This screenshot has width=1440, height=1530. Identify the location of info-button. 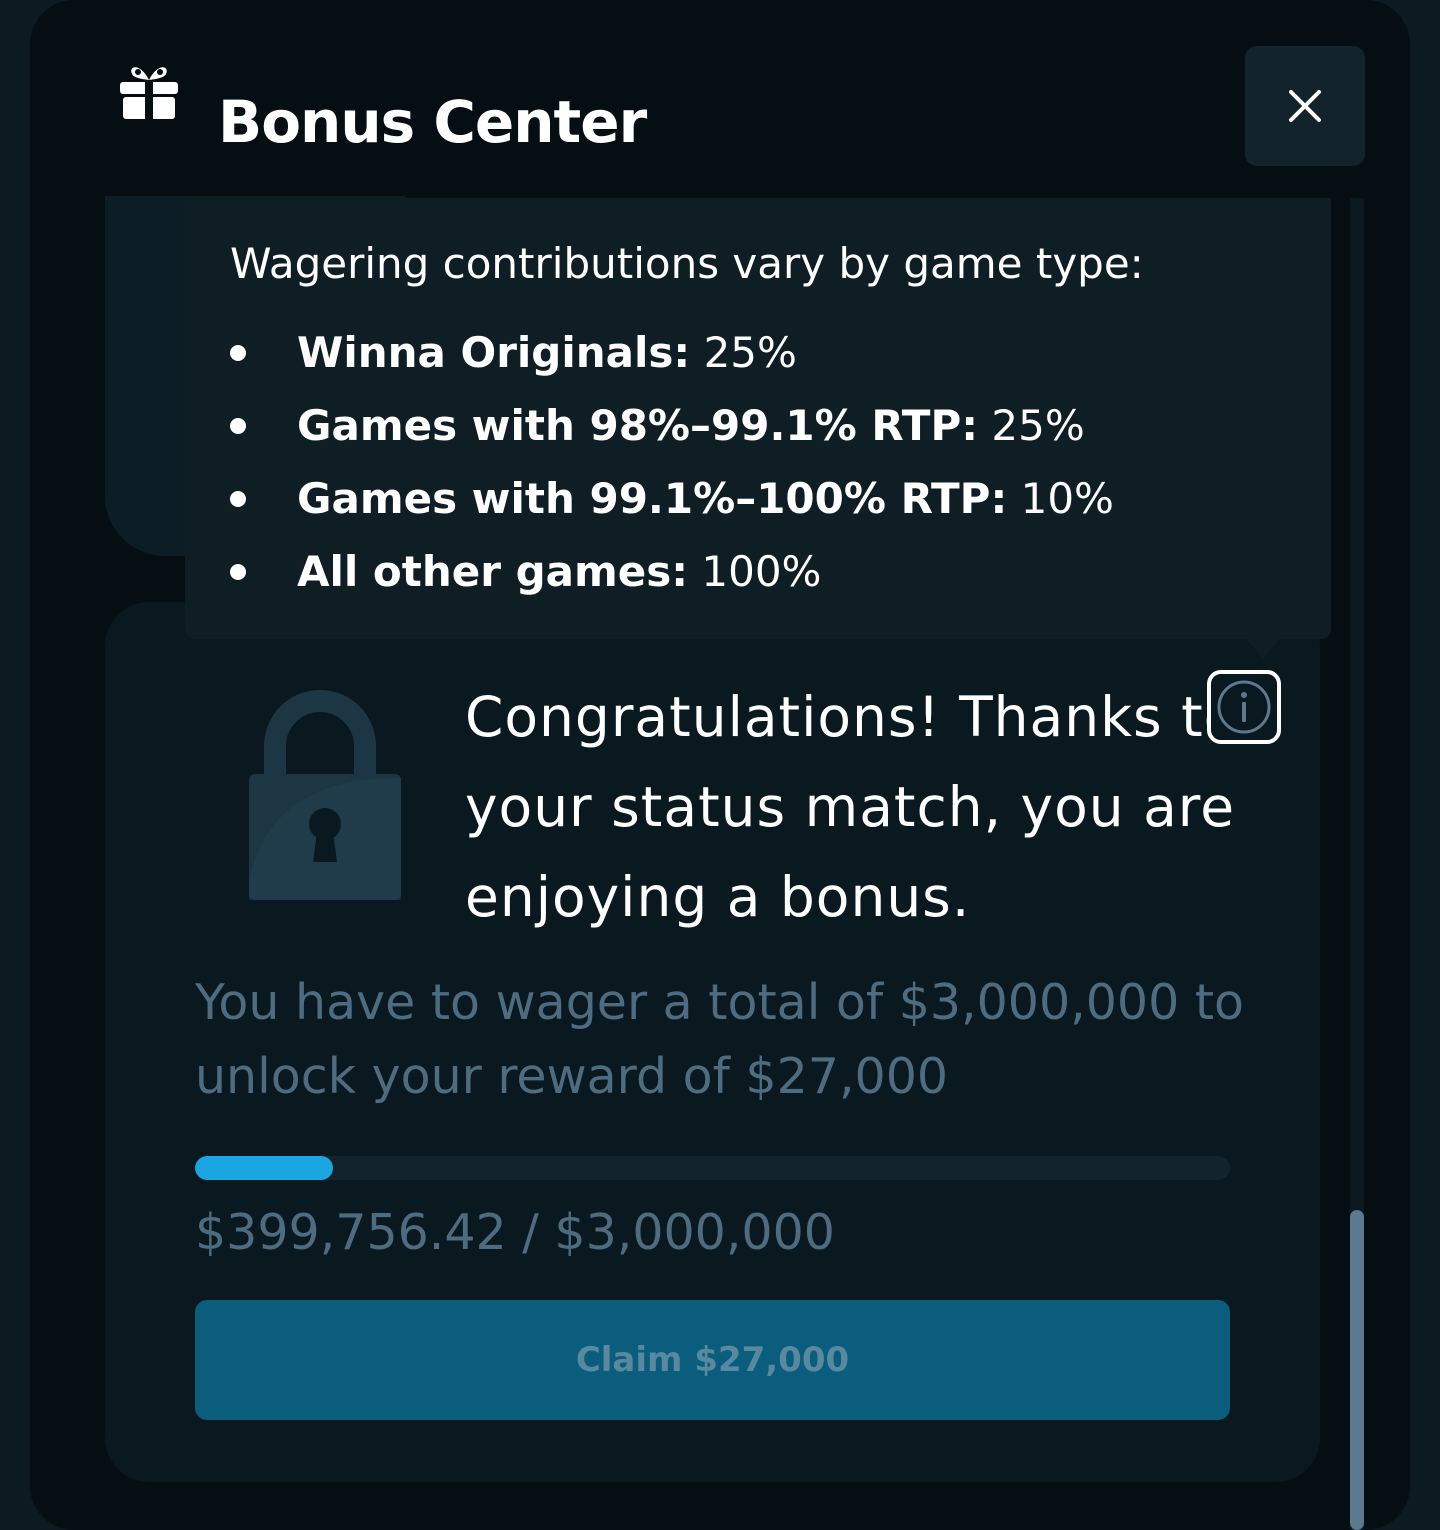
(1244, 707).